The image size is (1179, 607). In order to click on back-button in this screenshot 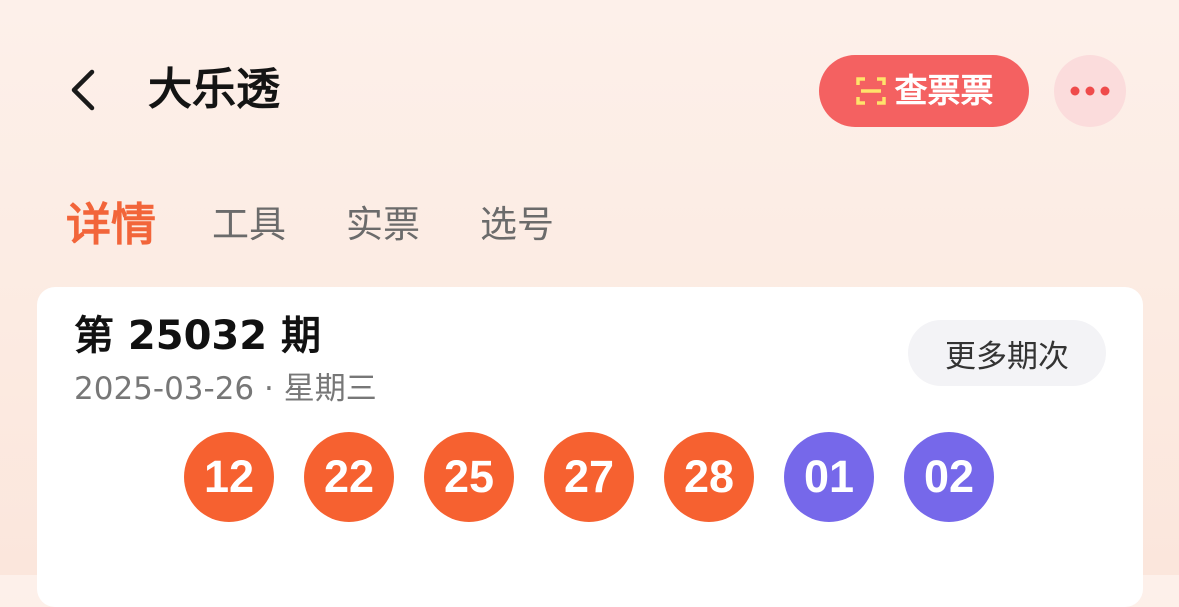, I will do `click(86, 90)`.